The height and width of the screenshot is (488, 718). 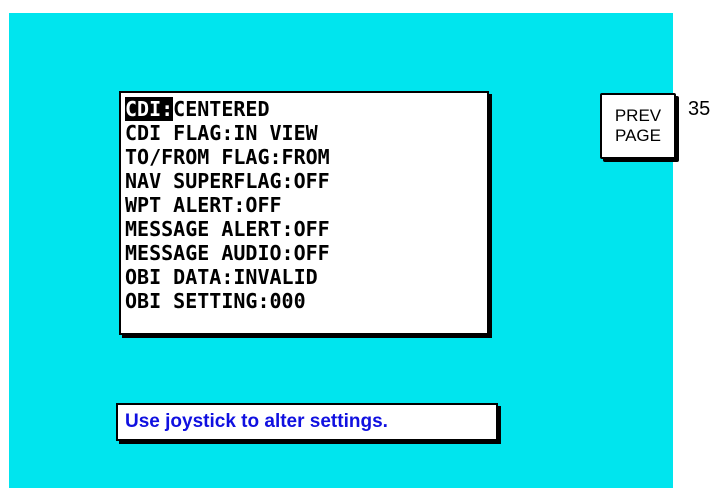 I want to click on setting-value: FROM, so click(x=305, y=157).